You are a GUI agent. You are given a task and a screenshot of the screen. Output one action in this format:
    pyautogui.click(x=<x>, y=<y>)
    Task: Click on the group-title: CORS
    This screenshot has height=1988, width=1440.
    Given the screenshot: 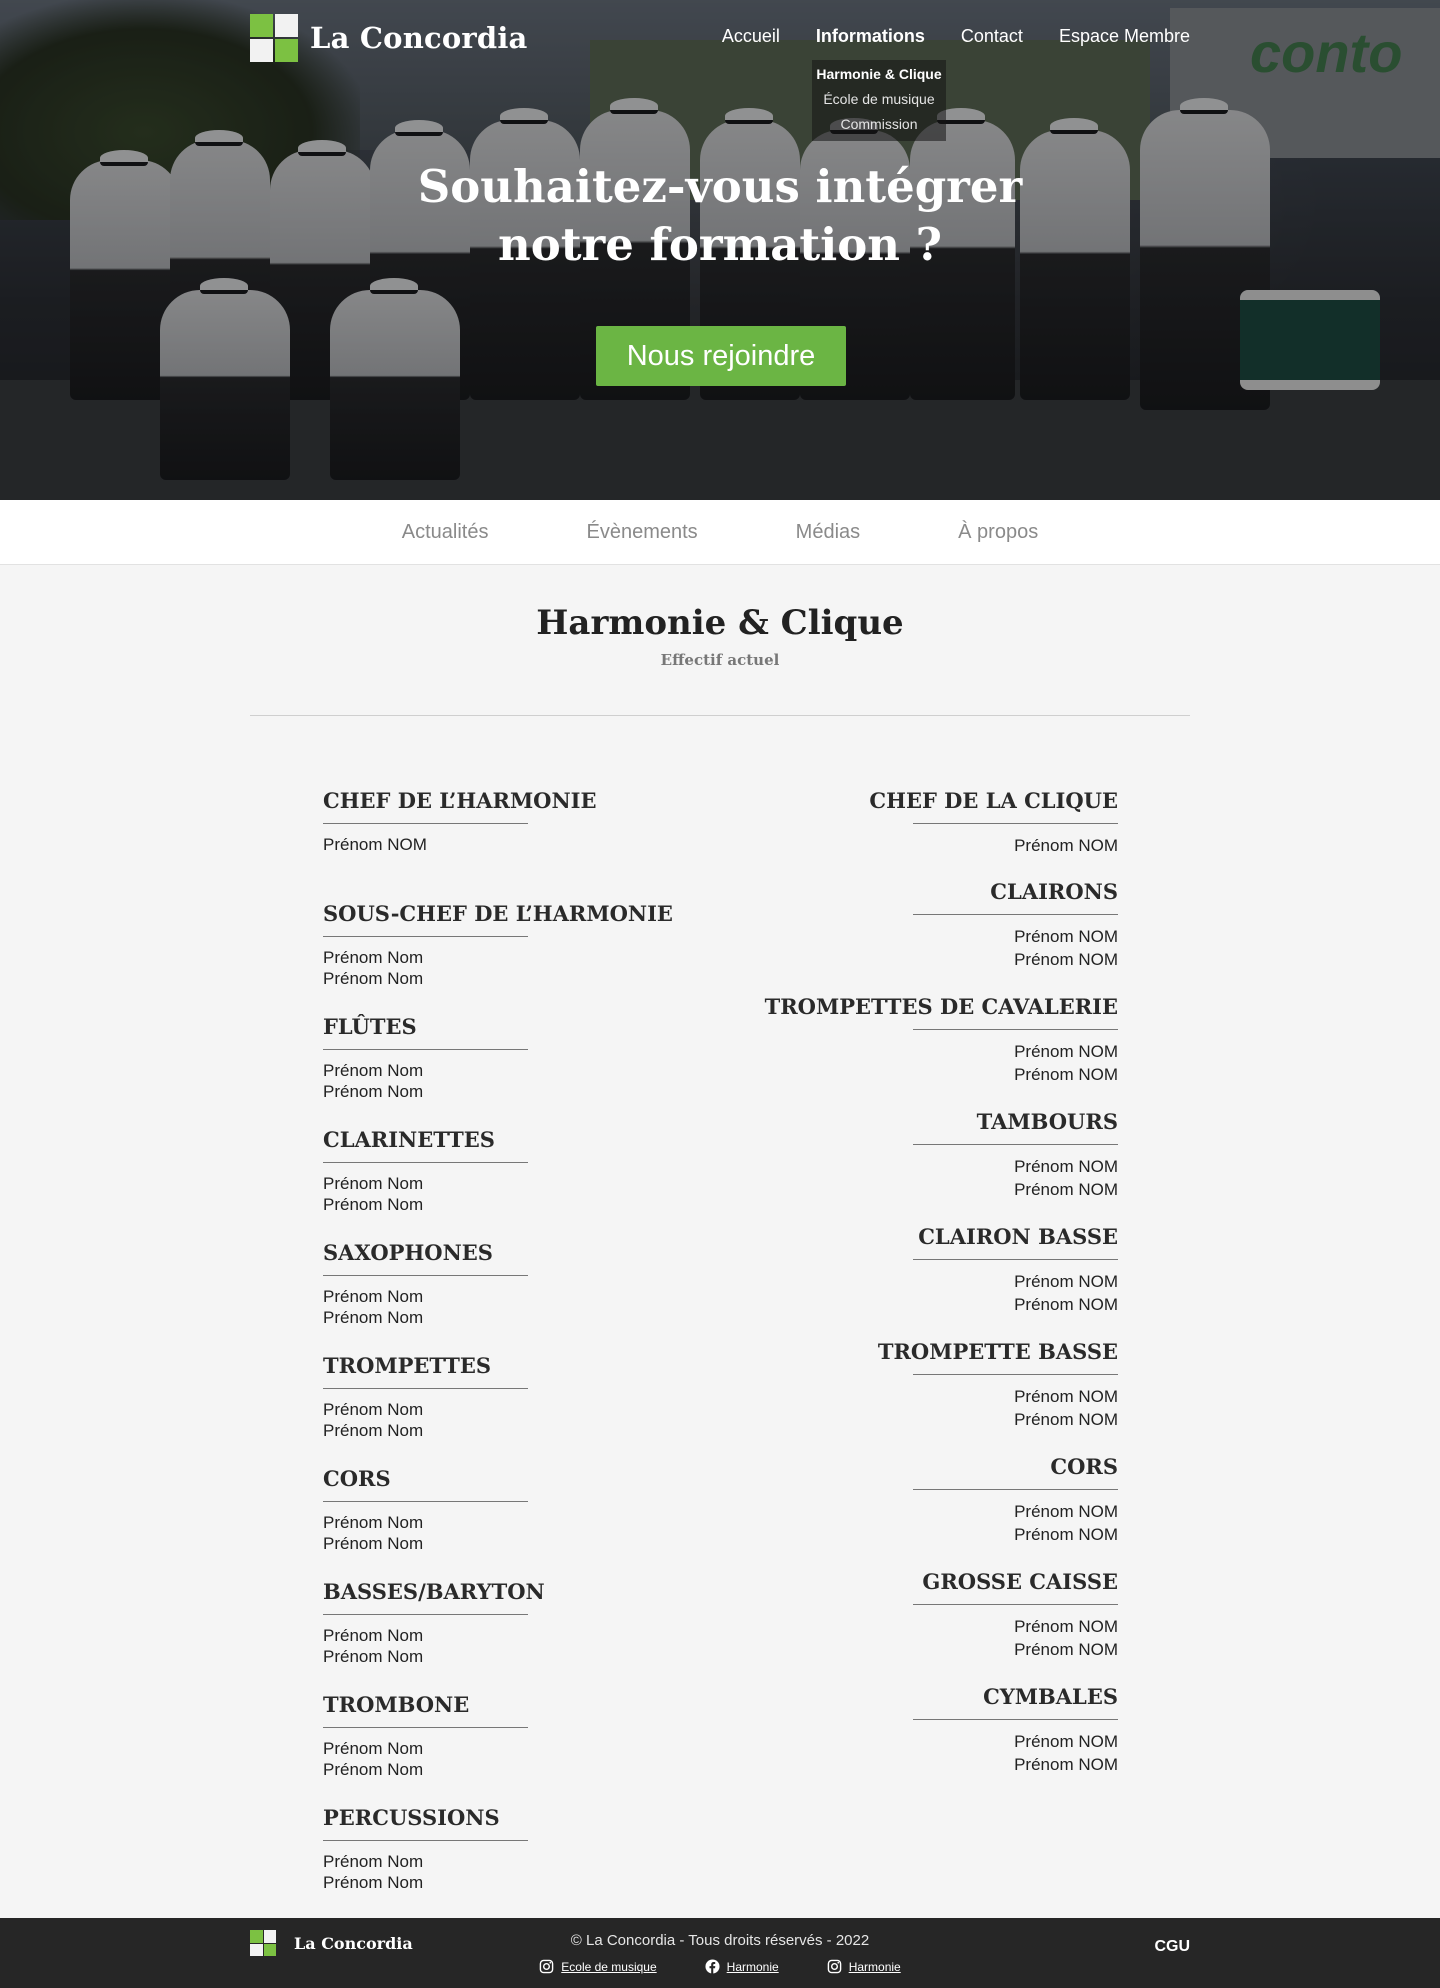 What is the action you would take?
    pyautogui.click(x=357, y=1478)
    